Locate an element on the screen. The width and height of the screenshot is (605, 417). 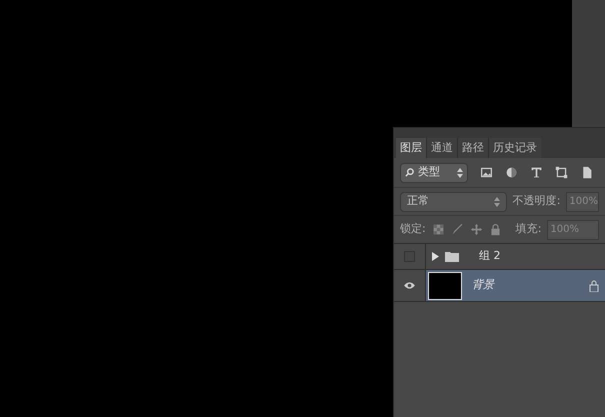
layer-row: 组 2 is located at coordinates (499, 257).